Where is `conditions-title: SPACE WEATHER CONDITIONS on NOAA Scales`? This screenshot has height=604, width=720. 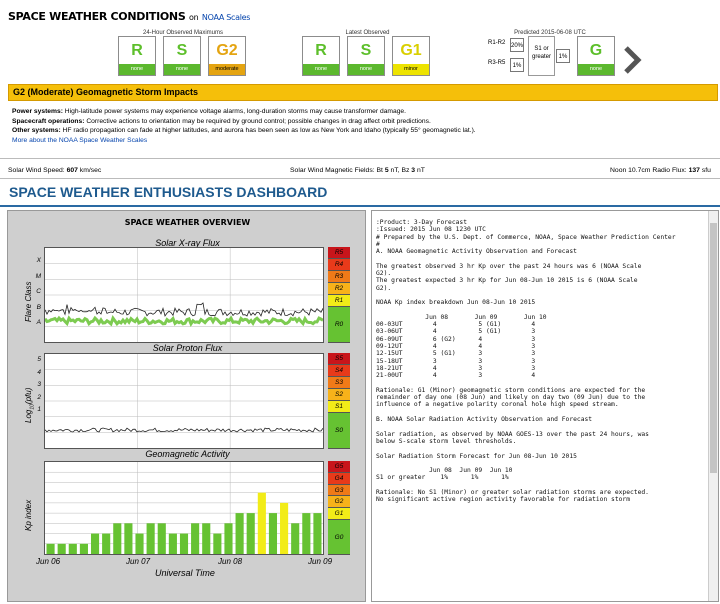 conditions-title: SPACE WEATHER CONDITIONS on NOAA Scales is located at coordinates (129, 16).